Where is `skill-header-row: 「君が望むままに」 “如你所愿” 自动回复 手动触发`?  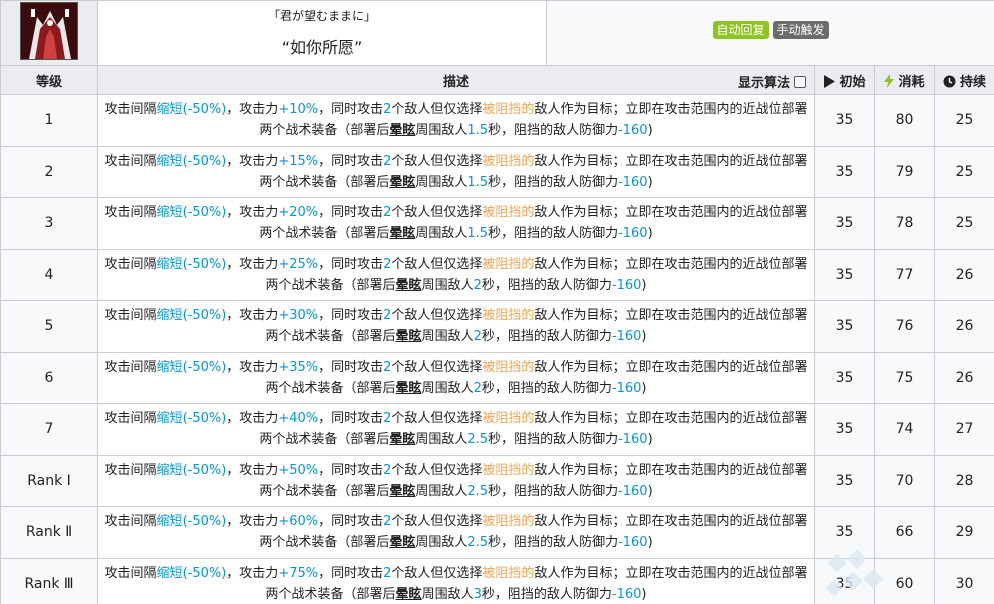 skill-header-row: 「君が望むままに」 “如你所愿” 自动回复 手动触发 is located at coordinates (497, 33).